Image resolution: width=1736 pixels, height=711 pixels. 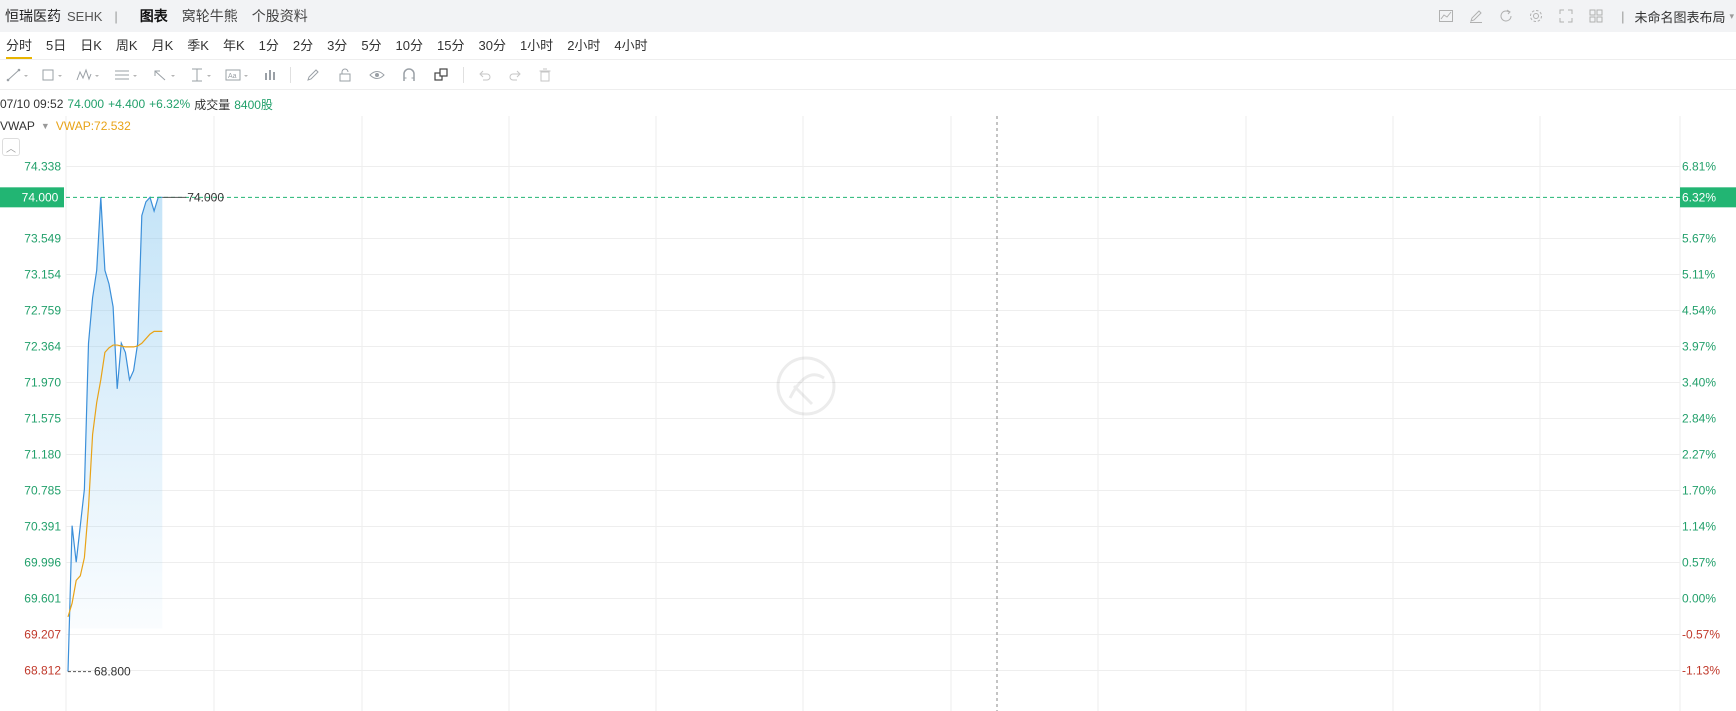 What do you see at coordinates (1701, 671) in the screenshot?
I see `y-tick-label-right: -1.13%` at bounding box center [1701, 671].